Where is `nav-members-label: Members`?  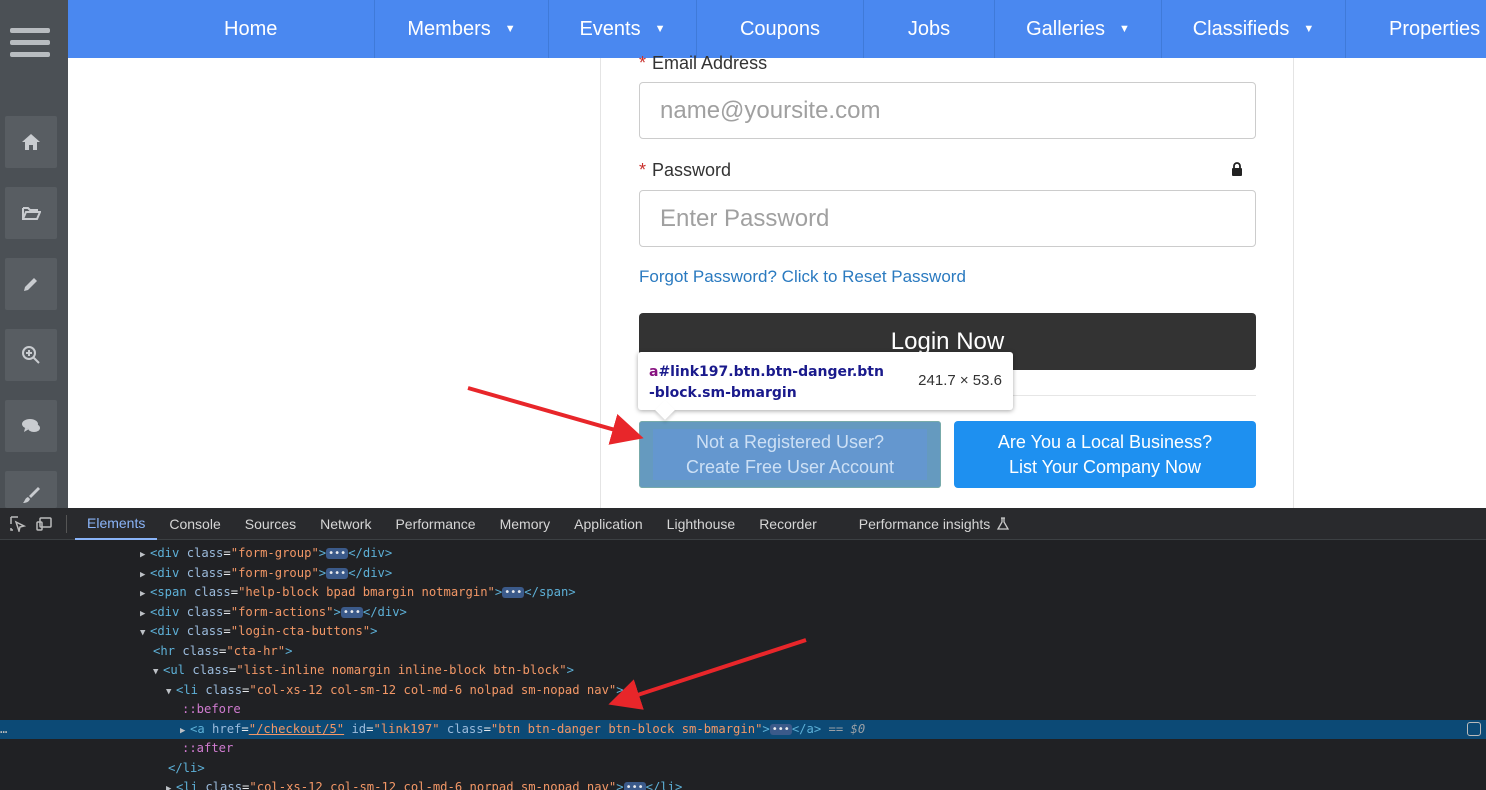
nav-members-label: Members is located at coordinates (449, 28).